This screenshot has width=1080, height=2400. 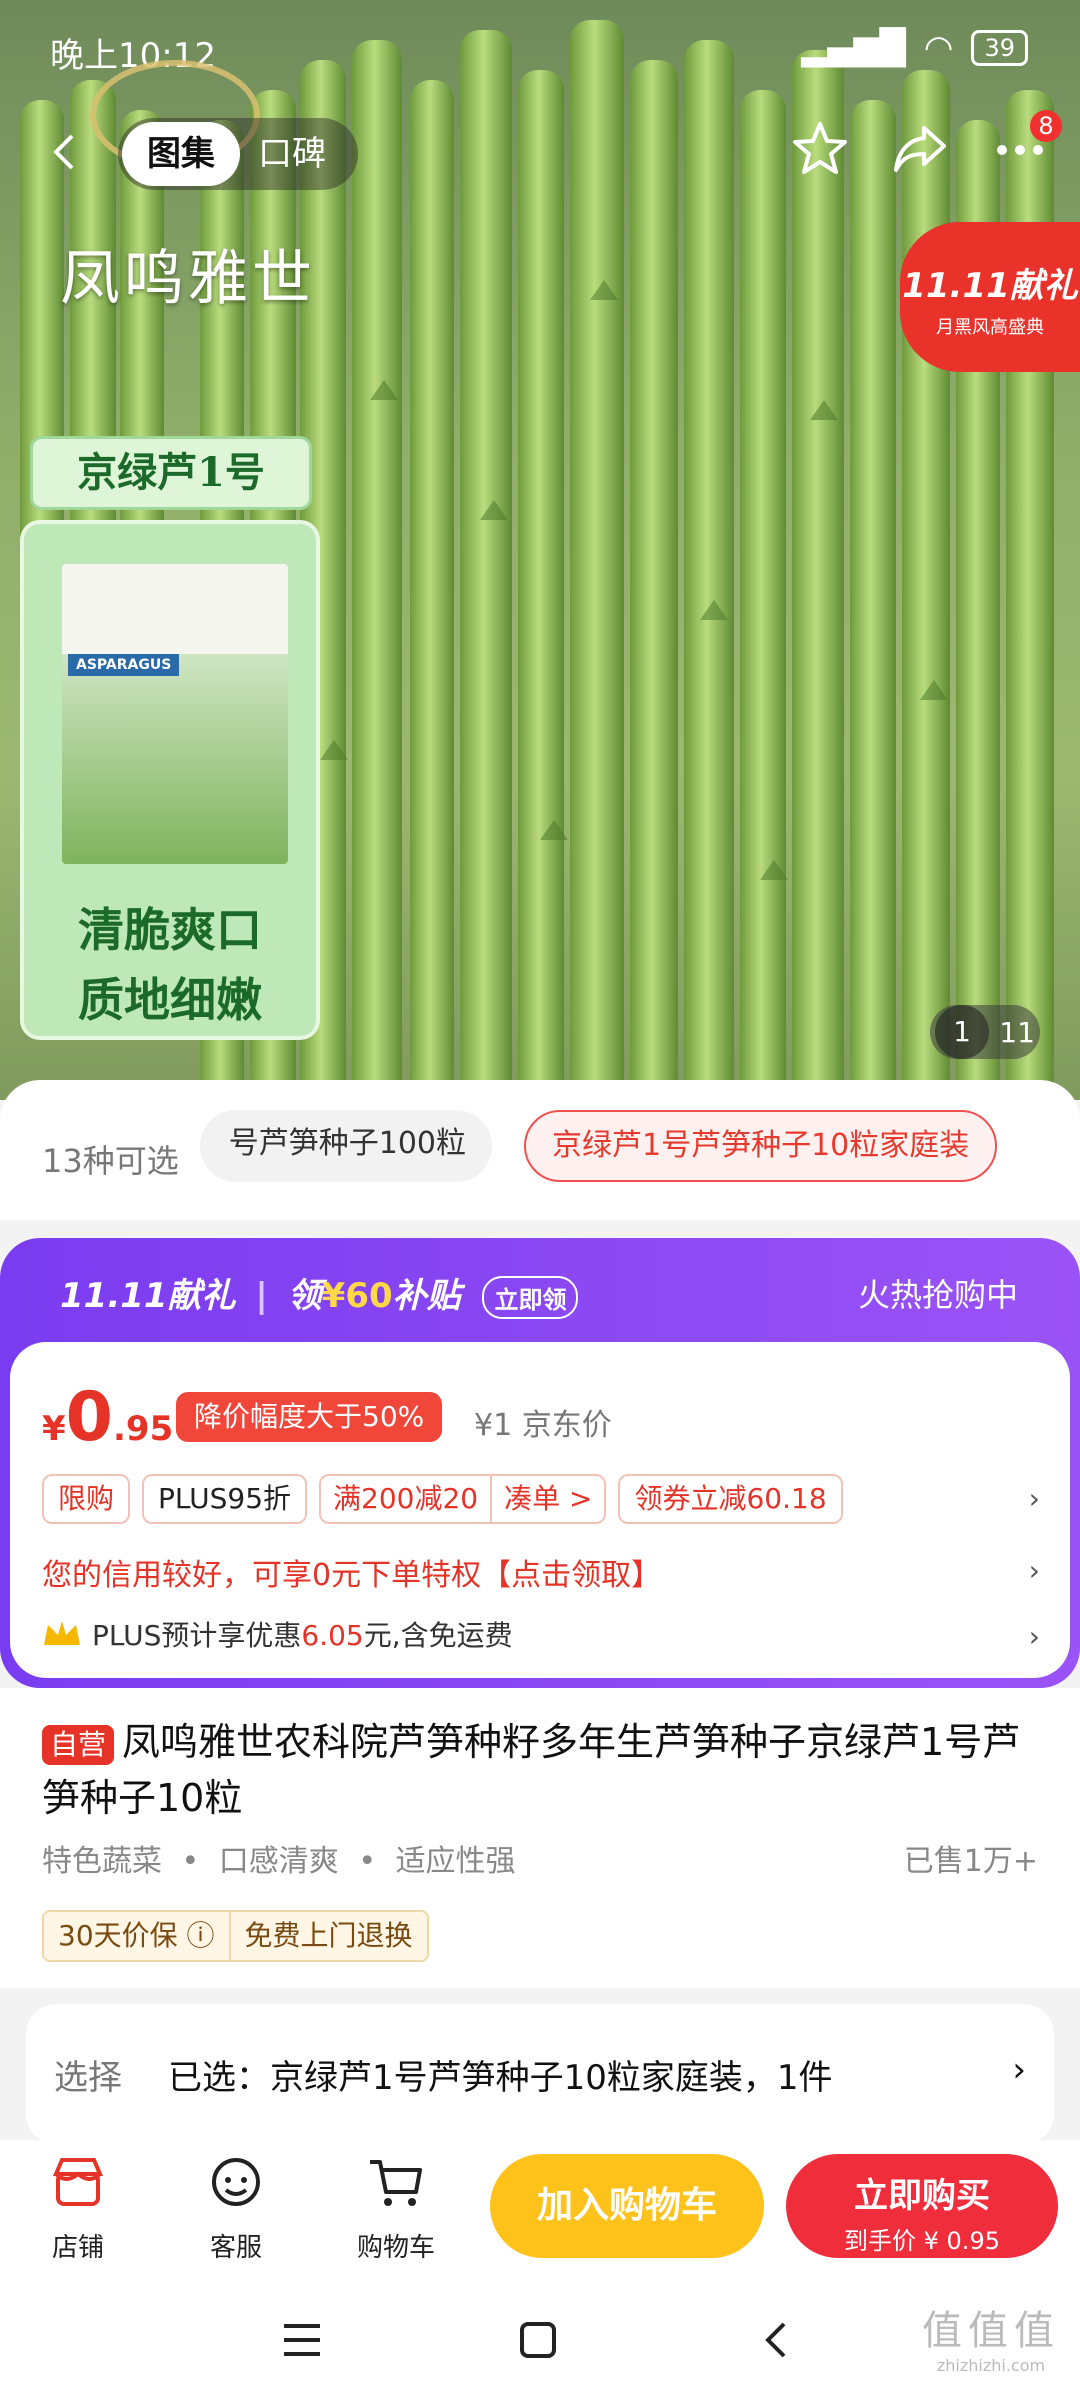 What do you see at coordinates (922, 2241) in the screenshot?
I see `buy-now-price: 到手价 ¥ 0.95` at bounding box center [922, 2241].